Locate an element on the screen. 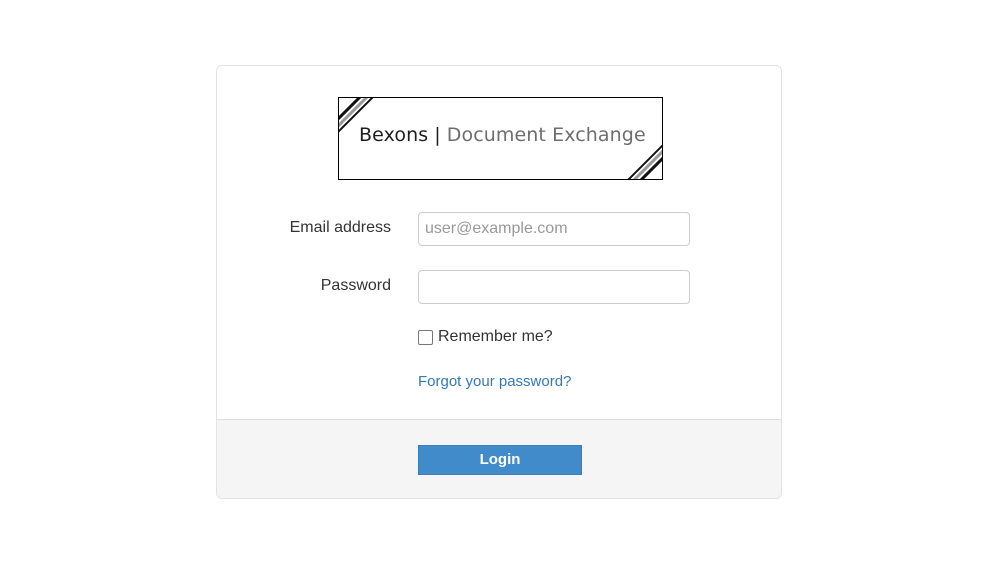 The height and width of the screenshot is (563, 1000). forgot-password-link: Forgot your password? is located at coordinates (494, 381).